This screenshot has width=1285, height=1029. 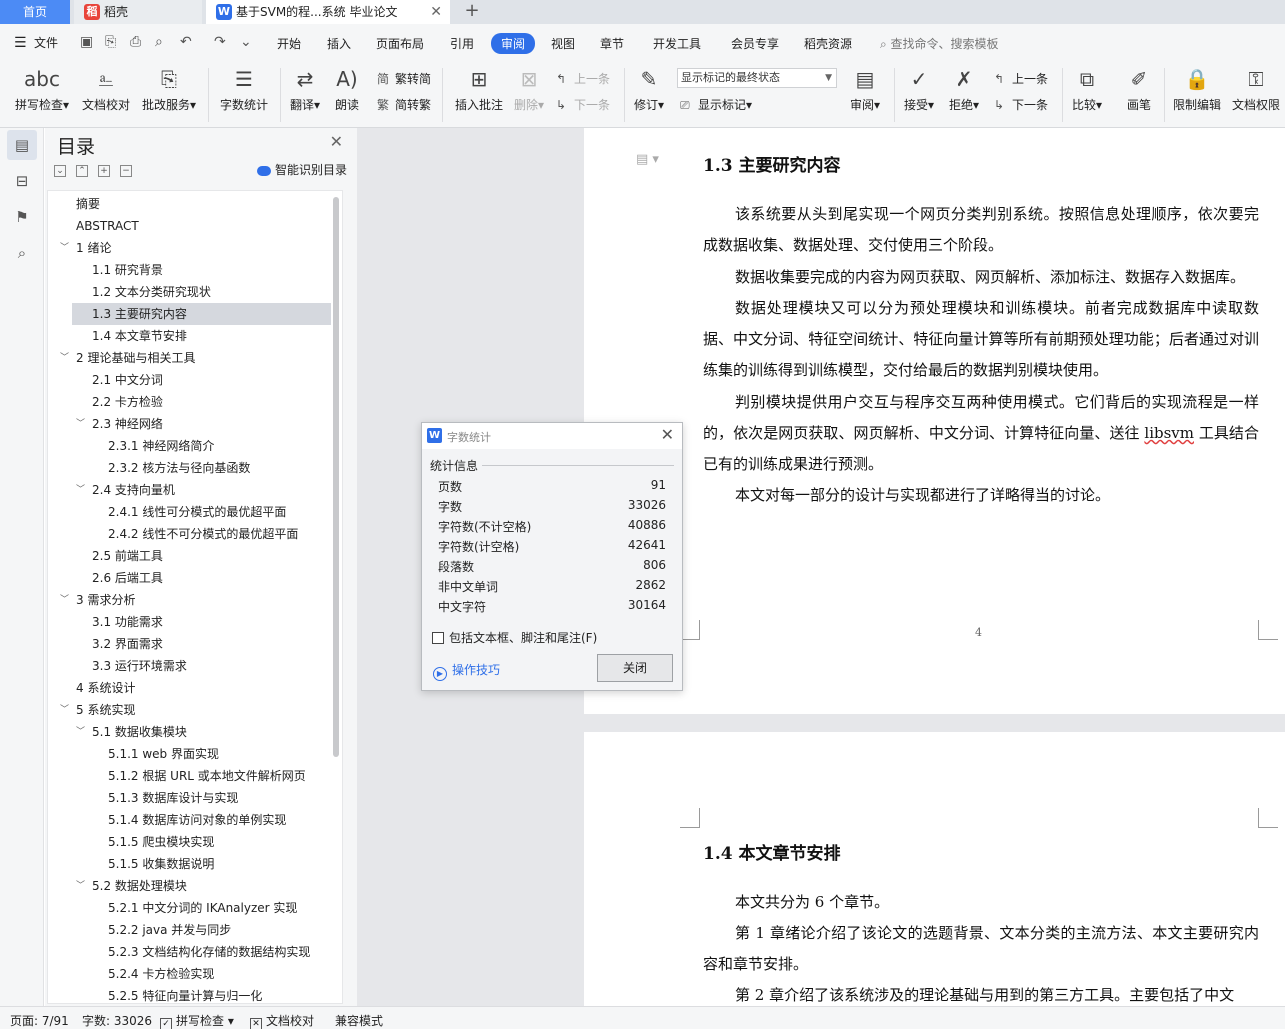 What do you see at coordinates (1087, 89) in the screenshot?
I see `compare-button: ⧉ 比较▾` at bounding box center [1087, 89].